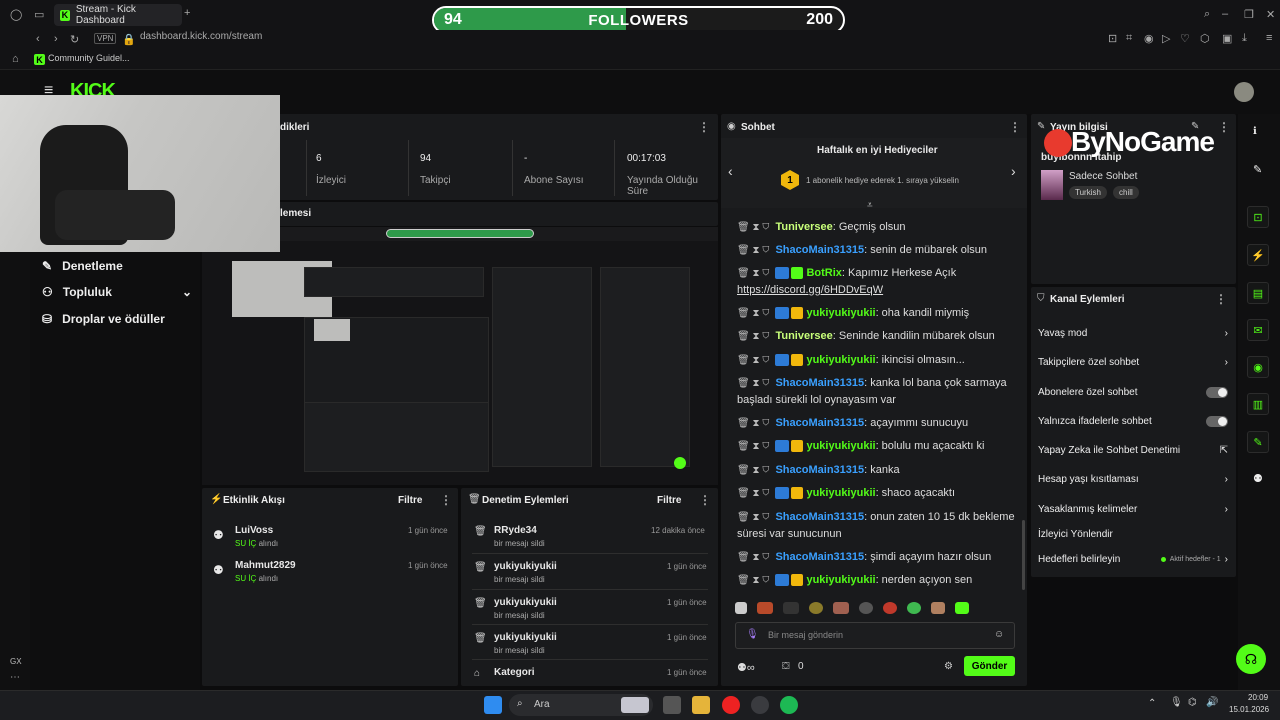 Image resolution: width=1280 pixels, height=720 pixels. What do you see at coordinates (38, 39) in the screenshot?
I see `back-icon: ‹` at bounding box center [38, 39].